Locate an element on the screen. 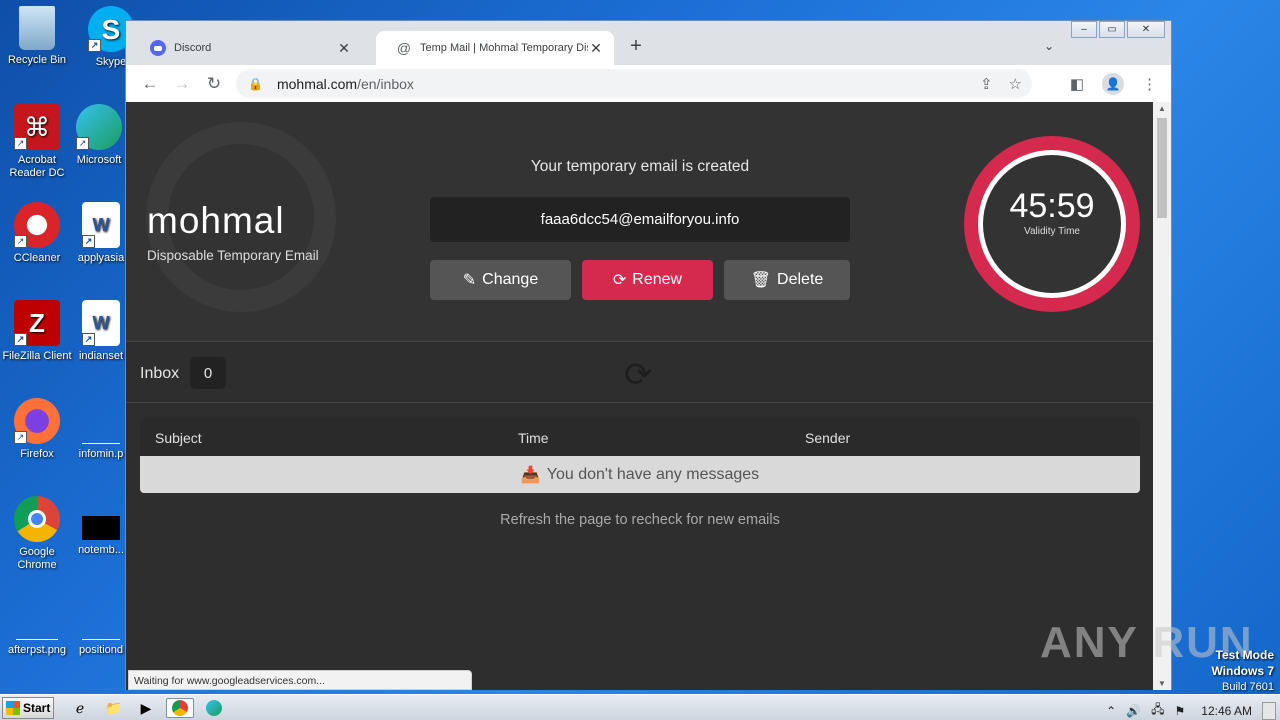  test-mode-notice: Test Mode Windows 7 Build 7601 is located at coordinates (1242, 671).